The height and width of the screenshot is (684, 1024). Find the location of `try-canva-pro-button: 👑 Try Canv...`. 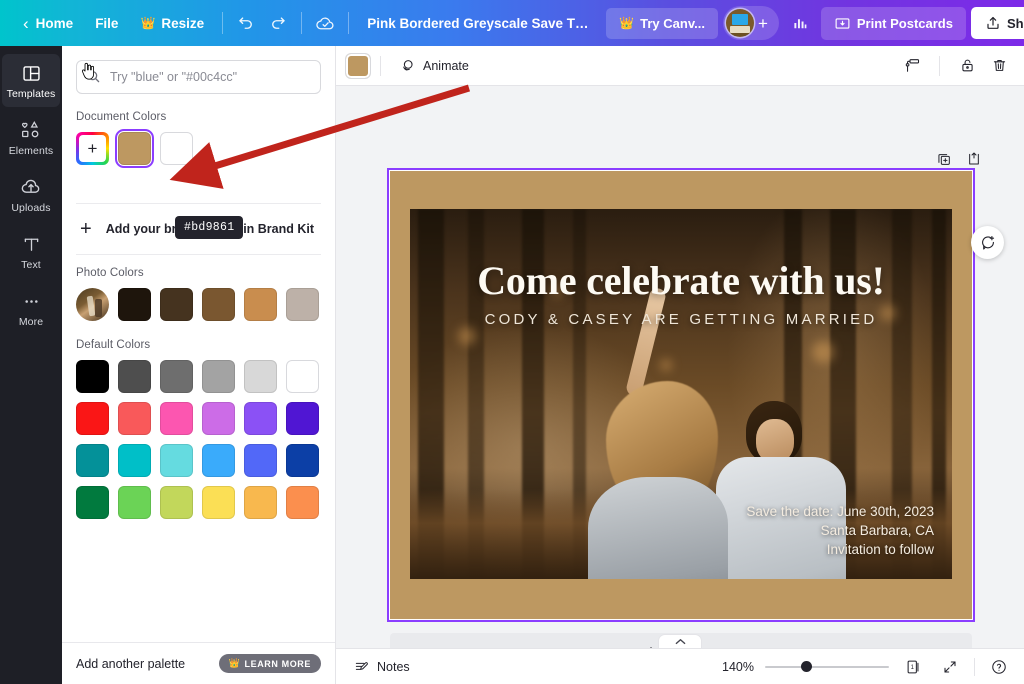

try-canva-pro-button: 👑 Try Canv... is located at coordinates (662, 23).